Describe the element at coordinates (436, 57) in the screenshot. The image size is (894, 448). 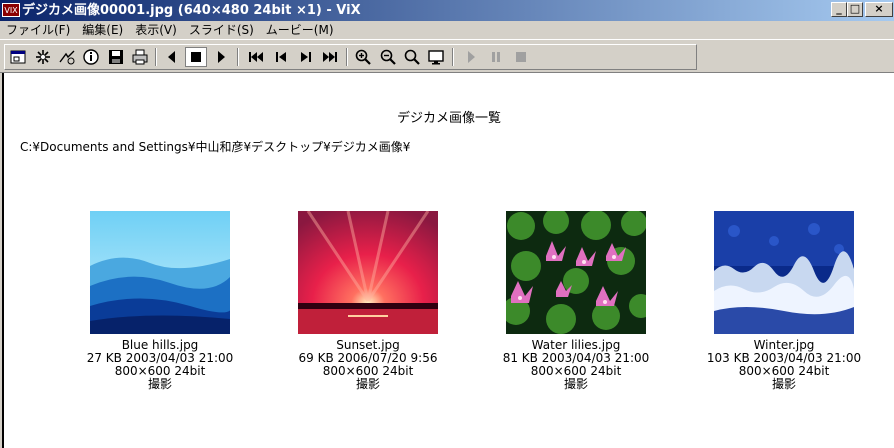
I see `fullscreen-icon` at that location.